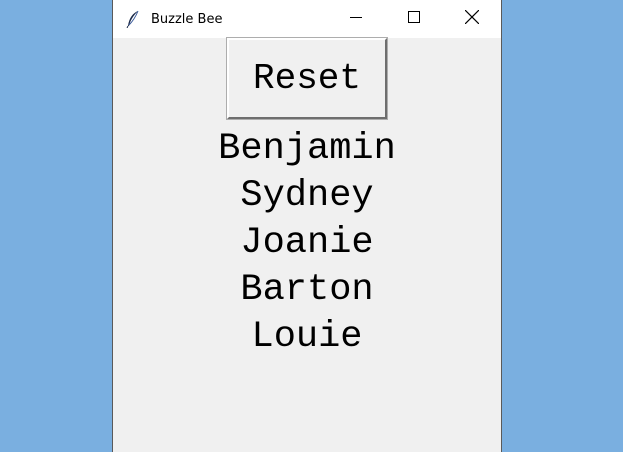 This screenshot has height=452, width=623. What do you see at coordinates (133, 19) in the screenshot?
I see `feather-icon` at bounding box center [133, 19].